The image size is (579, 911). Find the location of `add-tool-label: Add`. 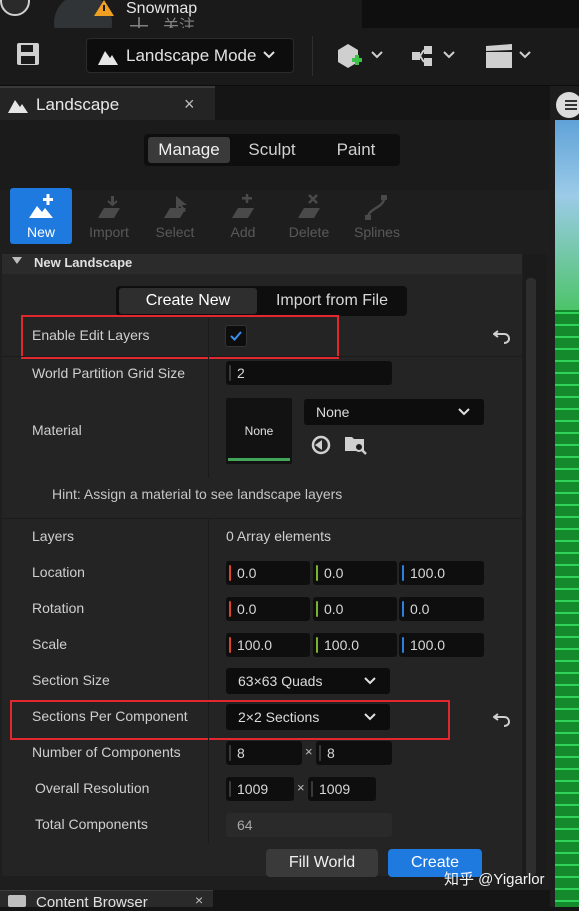

add-tool-label: Add is located at coordinates (243, 232).